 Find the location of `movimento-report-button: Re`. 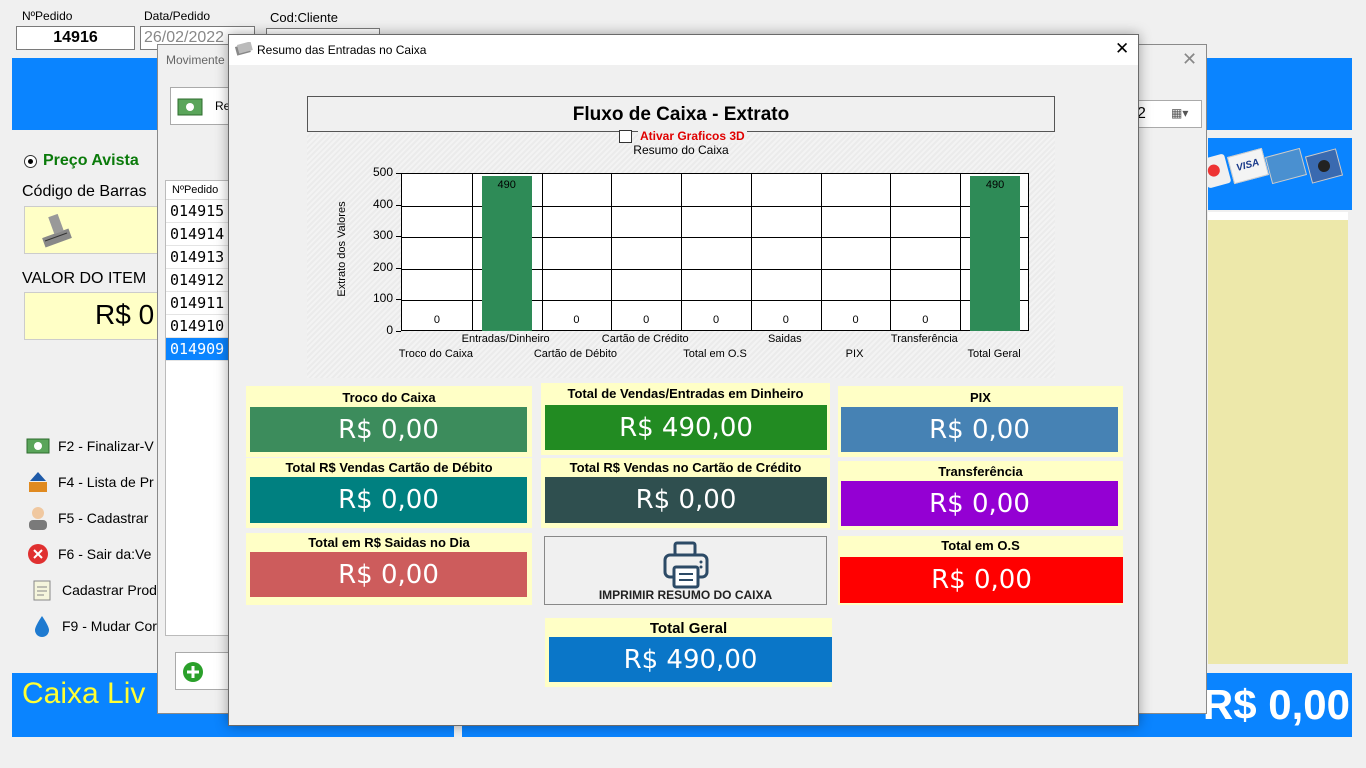

movimento-report-button: Re is located at coordinates (202, 106).